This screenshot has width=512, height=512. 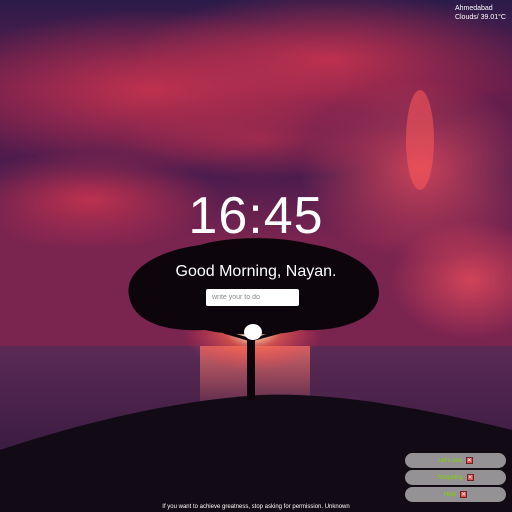 I want to click on todo-item-label: Let's see, so click(x=450, y=460).